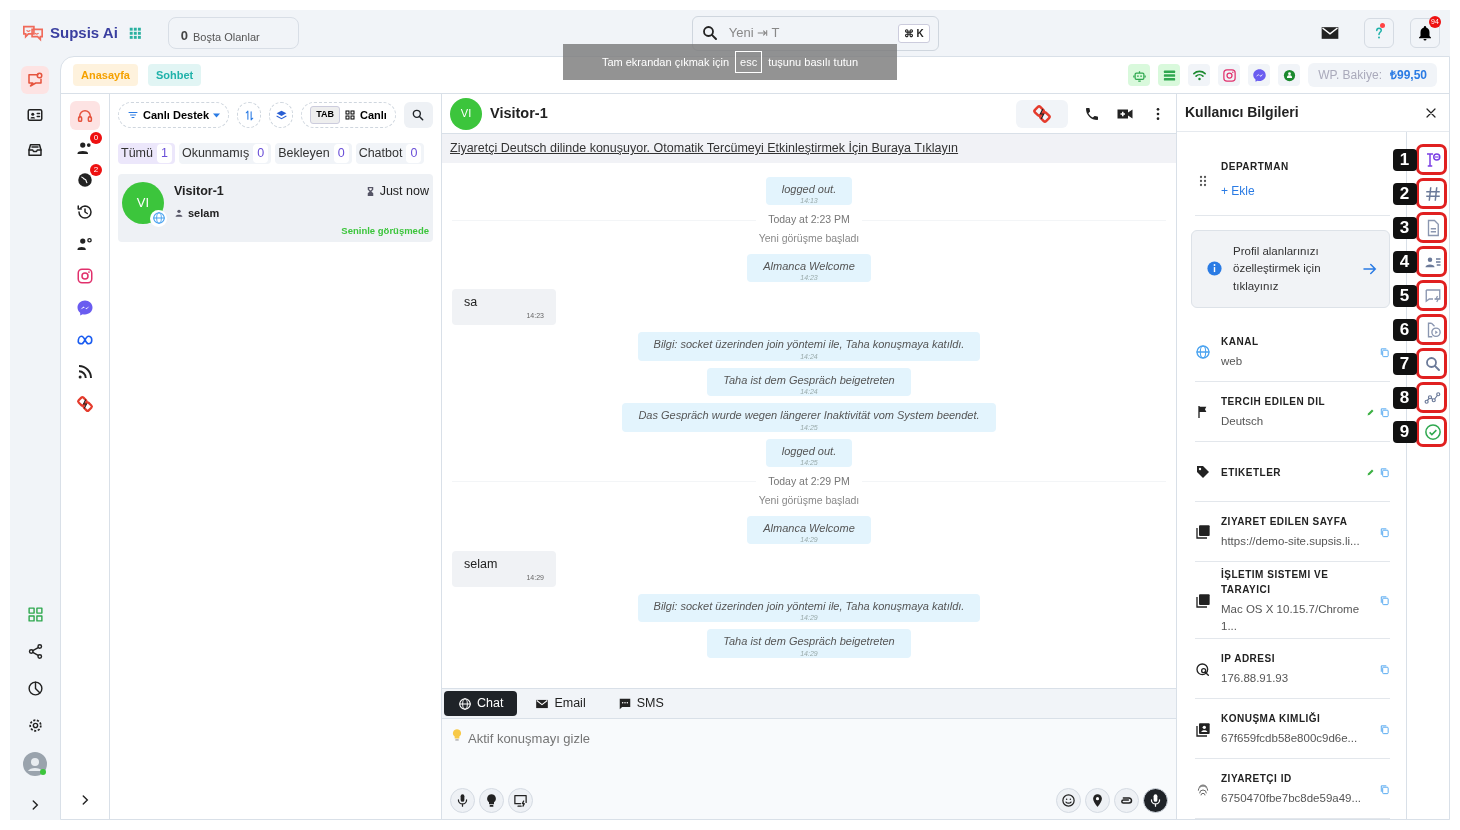 This screenshot has width=1460, height=830. What do you see at coordinates (1379, 33) in the screenshot?
I see `help-button` at bounding box center [1379, 33].